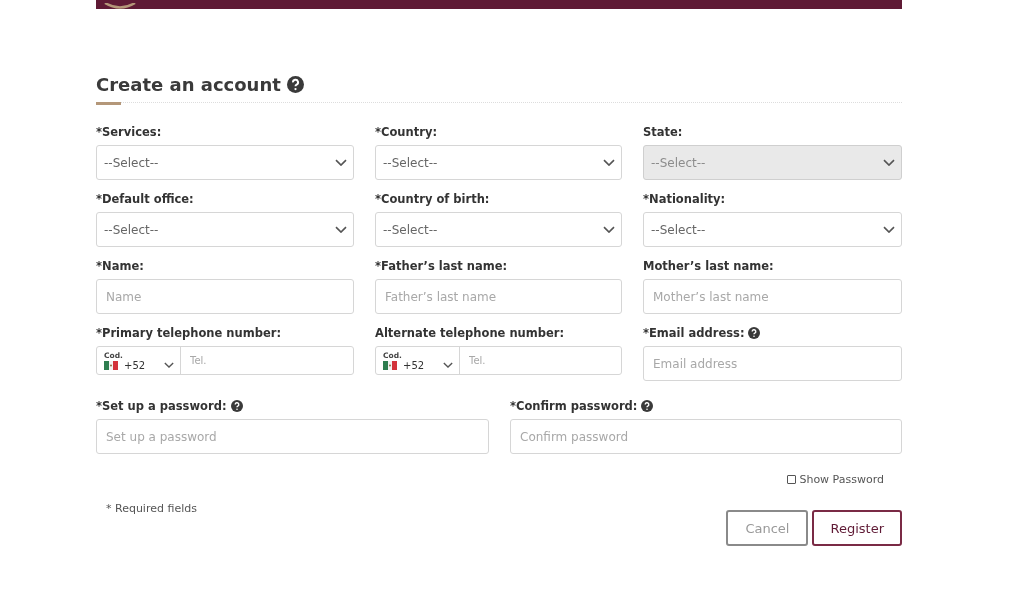 The image size is (1024, 600). Describe the element at coordinates (470, 333) in the screenshot. I see `field-label: Alternate telephone number:` at that location.